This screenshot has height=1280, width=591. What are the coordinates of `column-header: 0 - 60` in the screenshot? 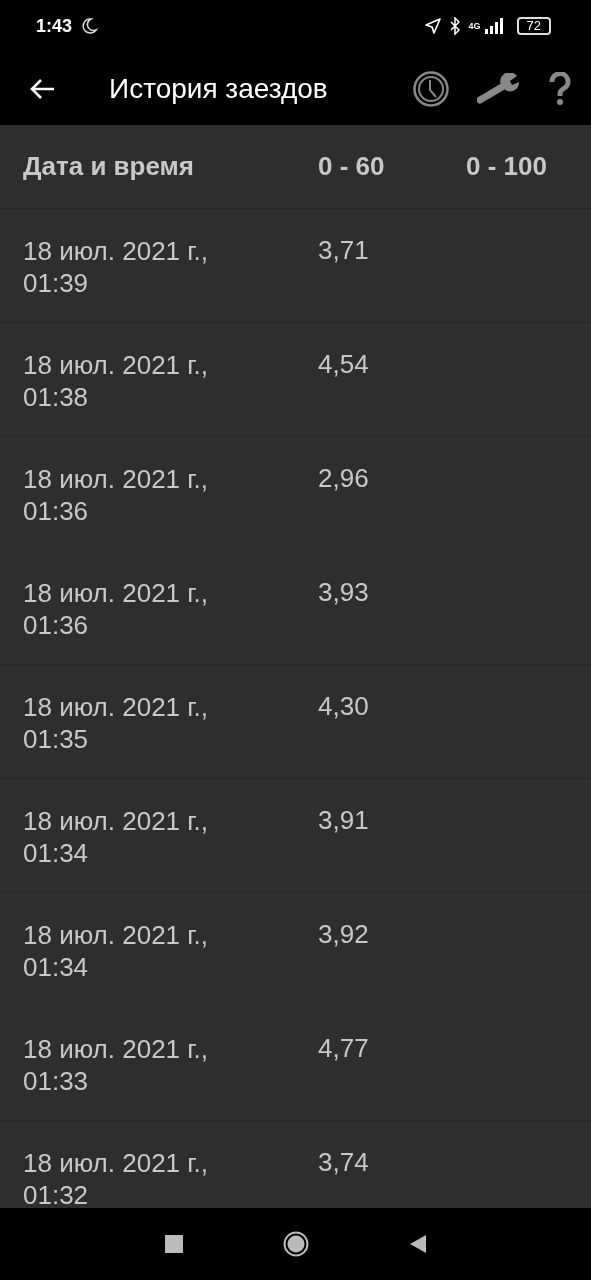 It's located at (352, 166).